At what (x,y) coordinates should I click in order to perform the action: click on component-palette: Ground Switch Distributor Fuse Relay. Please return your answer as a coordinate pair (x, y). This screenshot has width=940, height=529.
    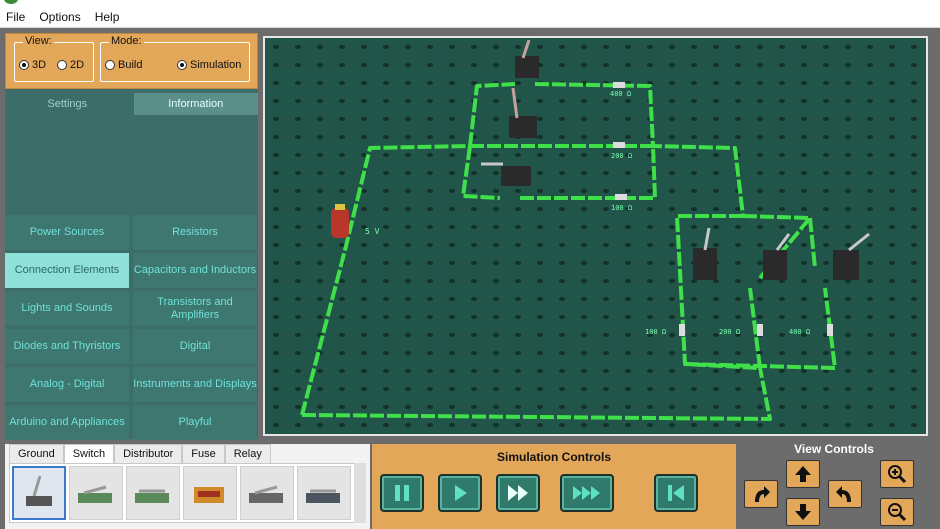
    Looking at the image, I should click on (187, 486).